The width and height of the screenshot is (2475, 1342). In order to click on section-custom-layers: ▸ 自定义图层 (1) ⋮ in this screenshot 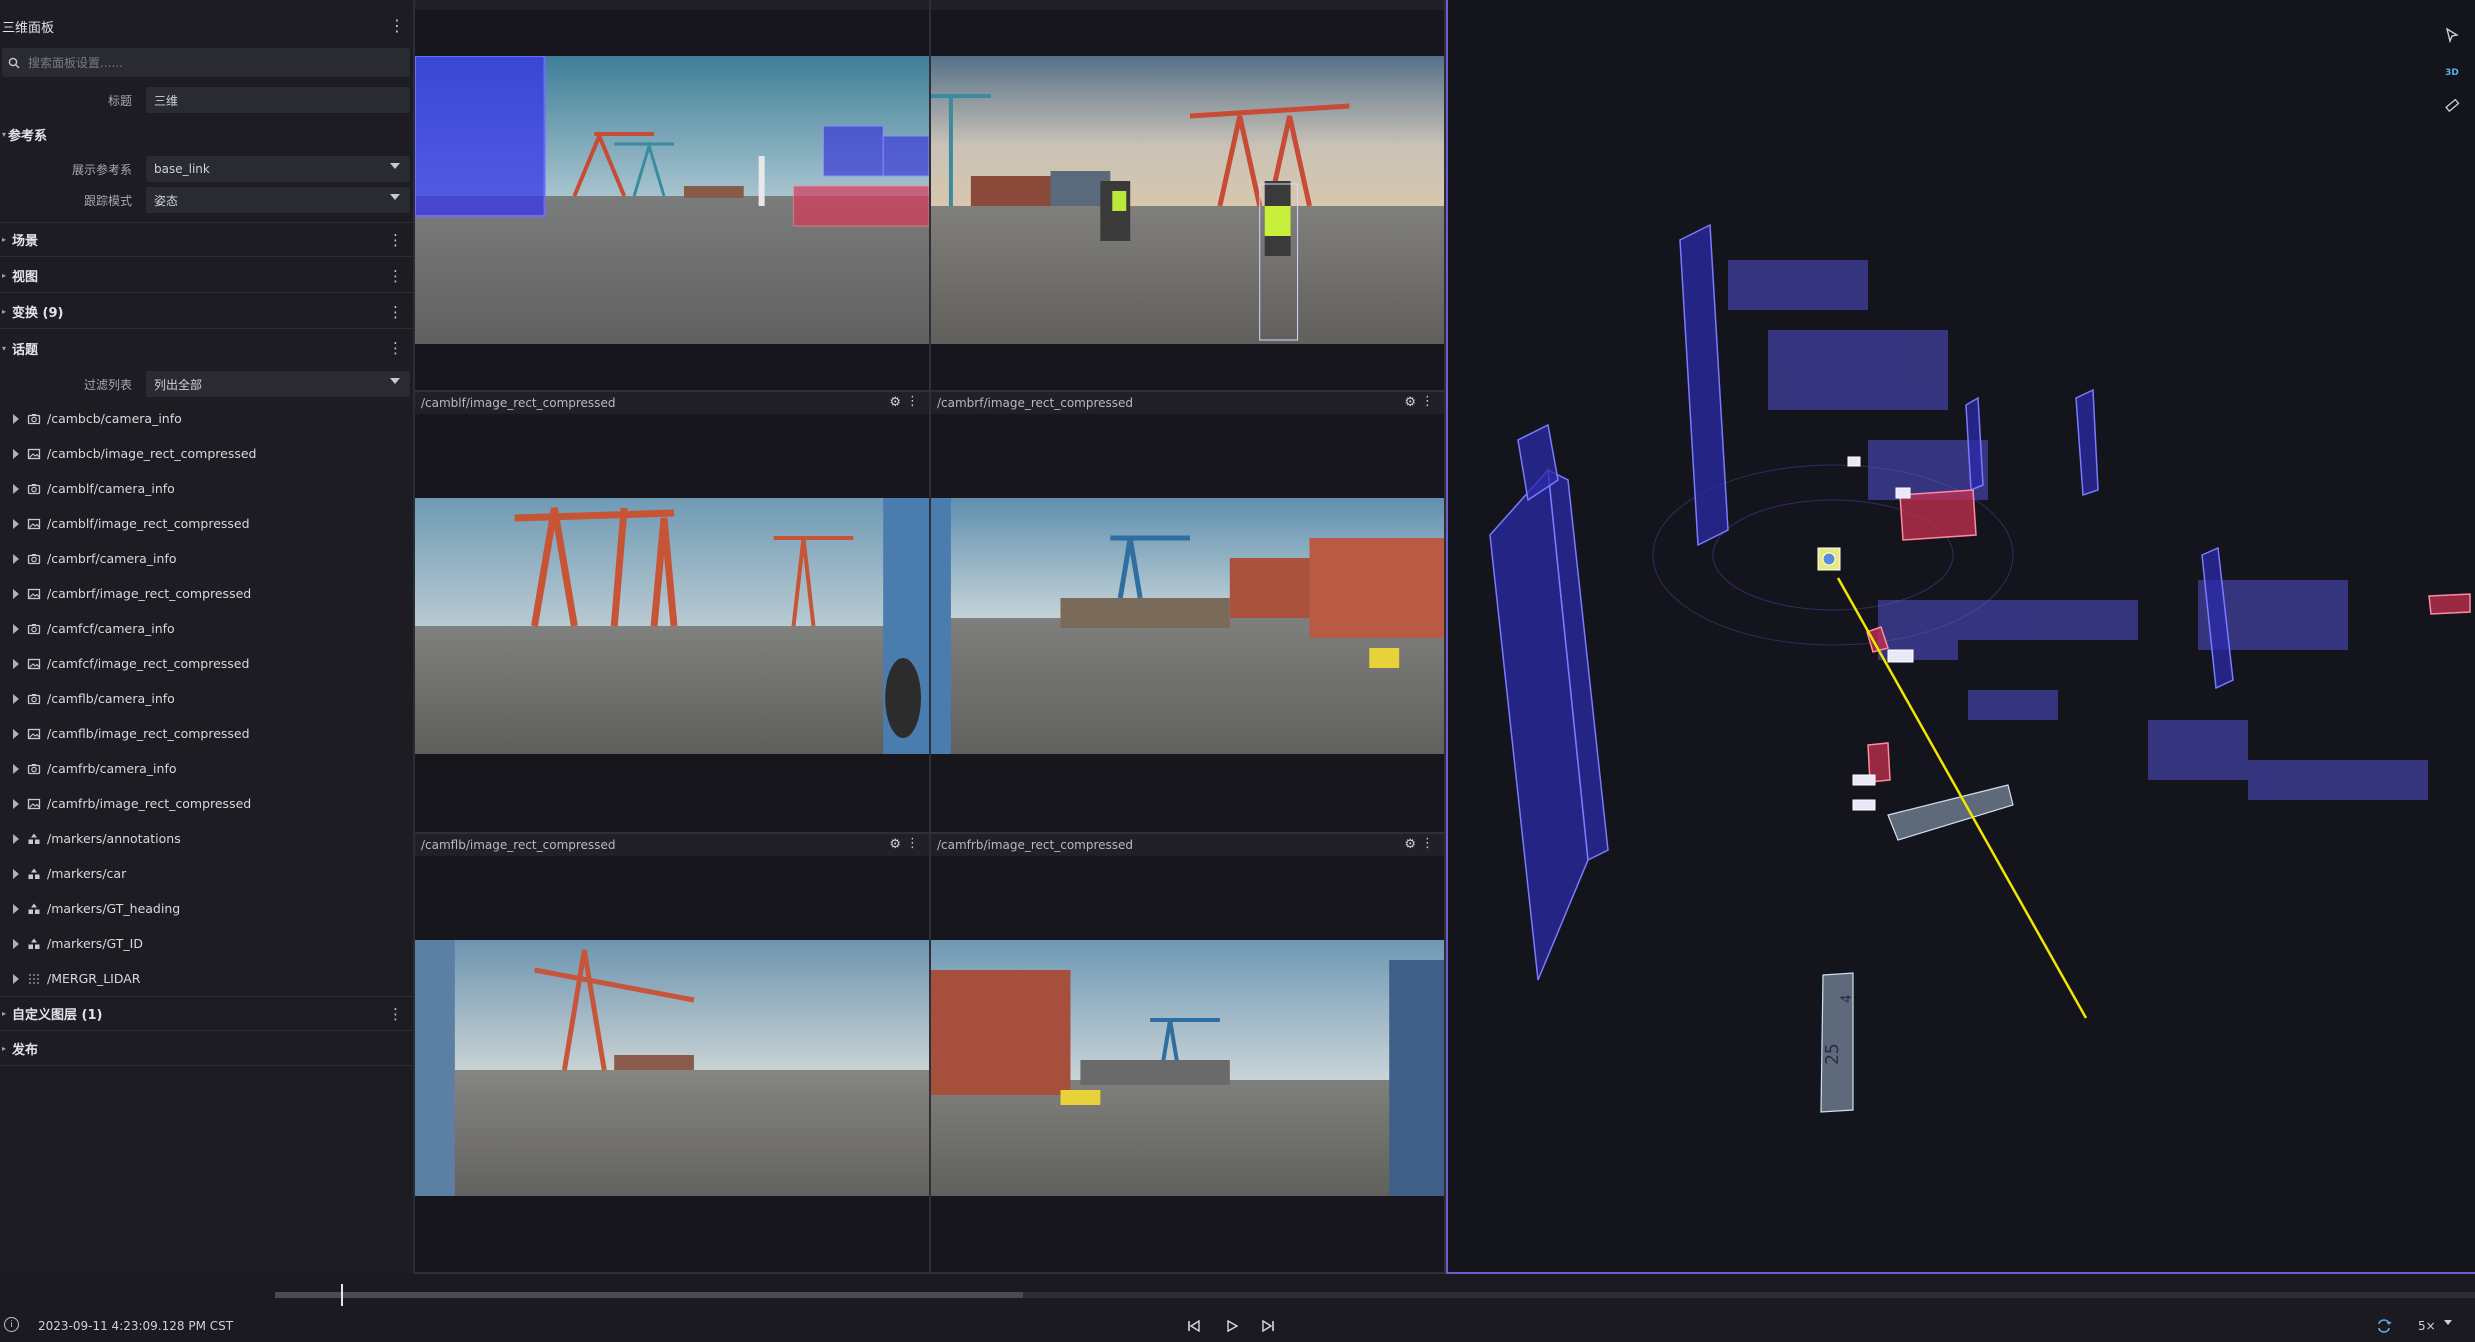, I will do `click(207, 1014)`.